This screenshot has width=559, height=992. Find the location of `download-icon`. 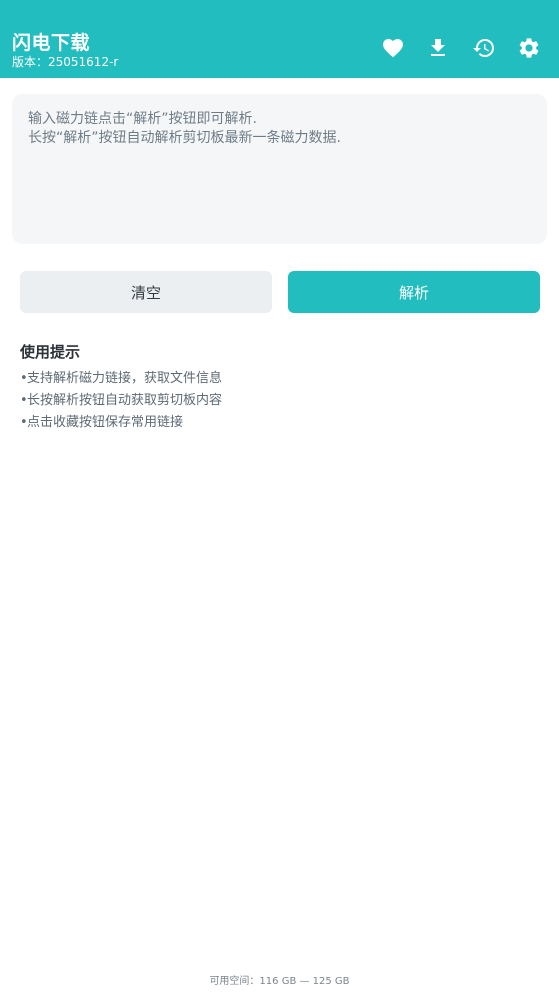

download-icon is located at coordinates (438, 48).